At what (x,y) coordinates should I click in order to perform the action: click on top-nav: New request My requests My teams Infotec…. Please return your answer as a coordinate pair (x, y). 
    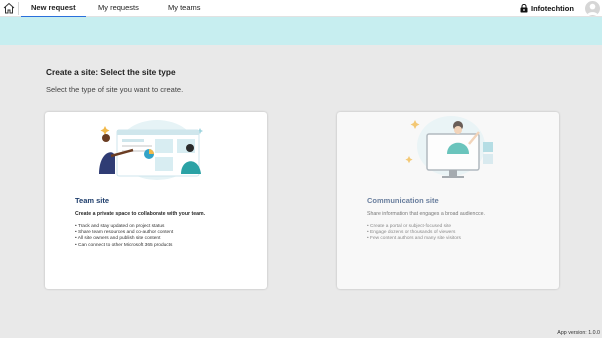
    Looking at the image, I should click on (301, 9).